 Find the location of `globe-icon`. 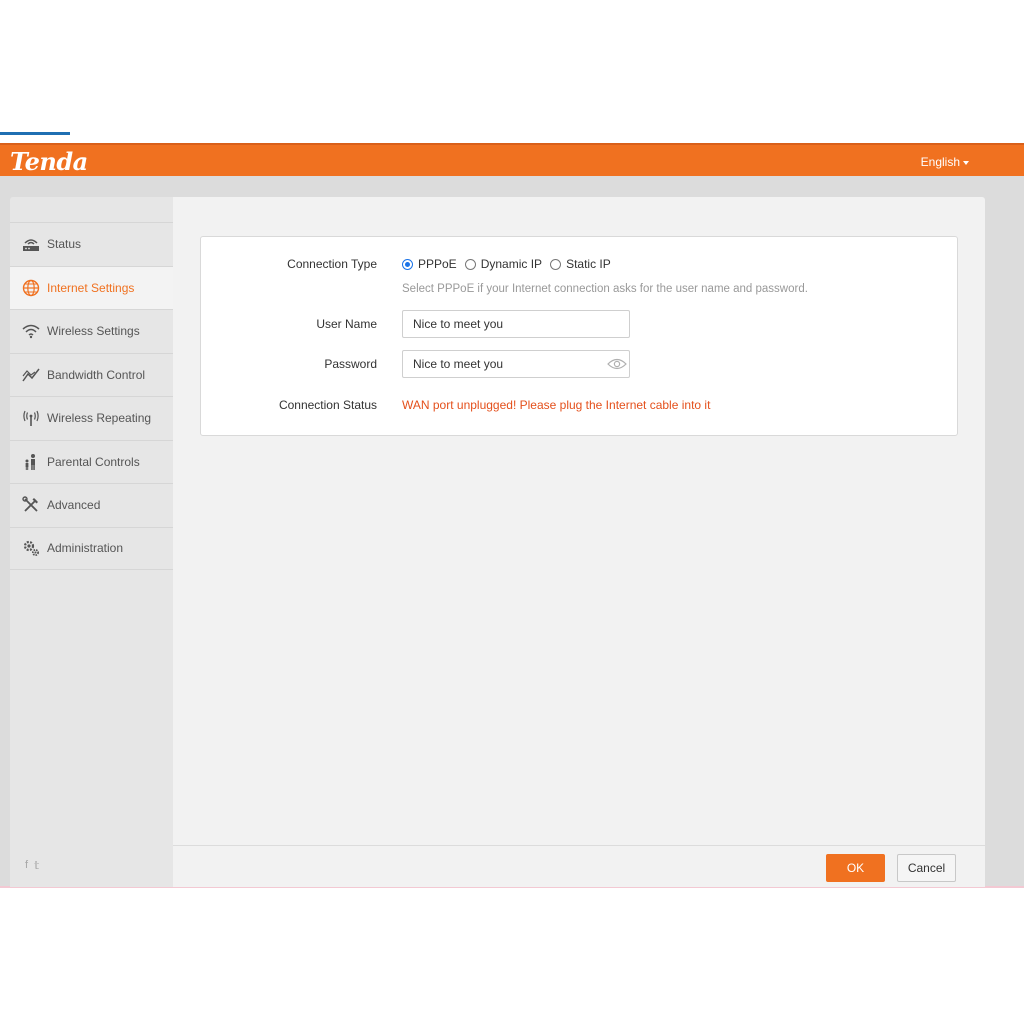

globe-icon is located at coordinates (31, 288).